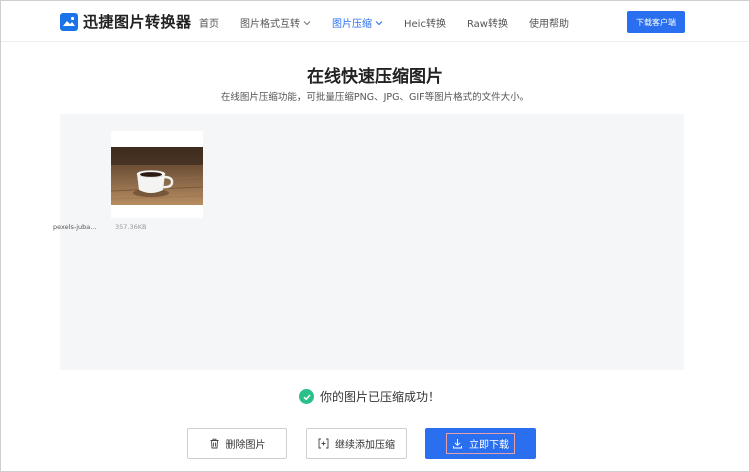 The image size is (750, 472). I want to click on success-message: 你的图片已压缩成功！, so click(380, 397).